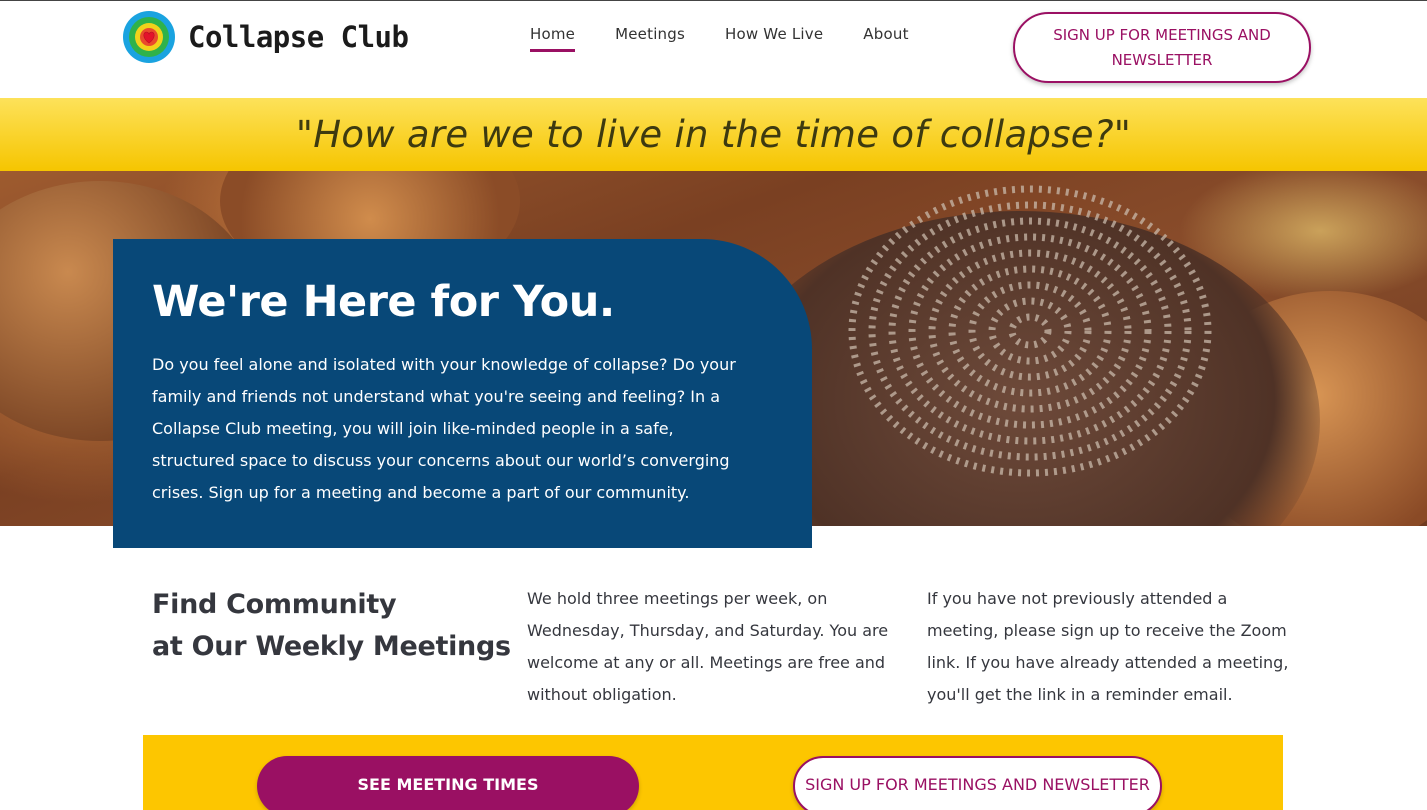 The height and width of the screenshot is (810, 1427). Describe the element at coordinates (331, 646) in the screenshot. I see `community-heading-line2: at Our Weekly Meetings` at that location.